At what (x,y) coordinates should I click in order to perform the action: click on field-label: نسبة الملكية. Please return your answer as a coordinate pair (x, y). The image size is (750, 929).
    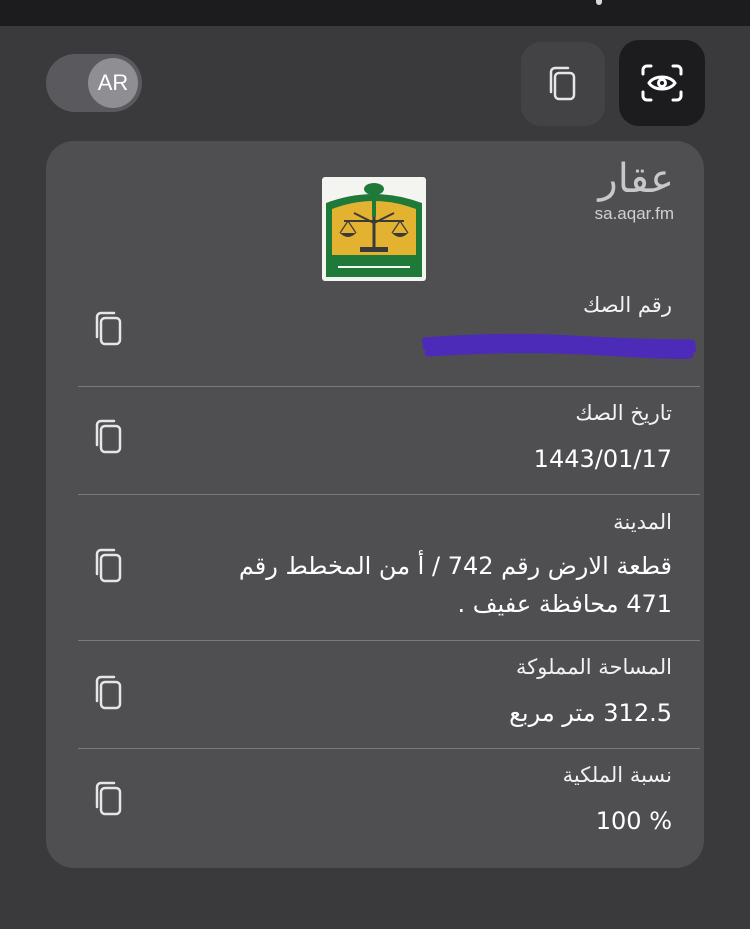
    Looking at the image, I should click on (617, 775).